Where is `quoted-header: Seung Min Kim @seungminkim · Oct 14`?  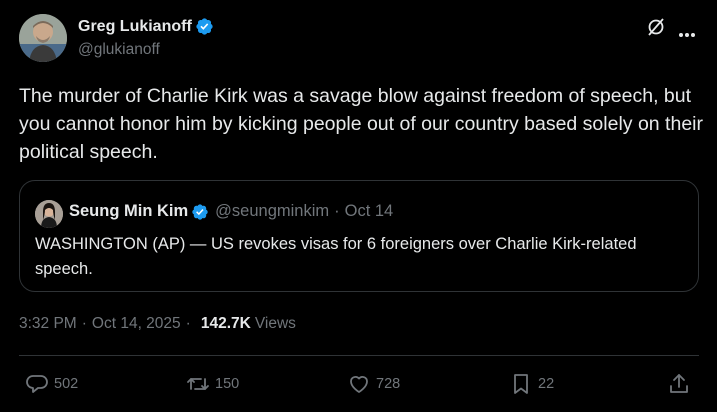 quoted-header: Seung Min Kim @seungminkim · Oct 14 is located at coordinates (231, 211).